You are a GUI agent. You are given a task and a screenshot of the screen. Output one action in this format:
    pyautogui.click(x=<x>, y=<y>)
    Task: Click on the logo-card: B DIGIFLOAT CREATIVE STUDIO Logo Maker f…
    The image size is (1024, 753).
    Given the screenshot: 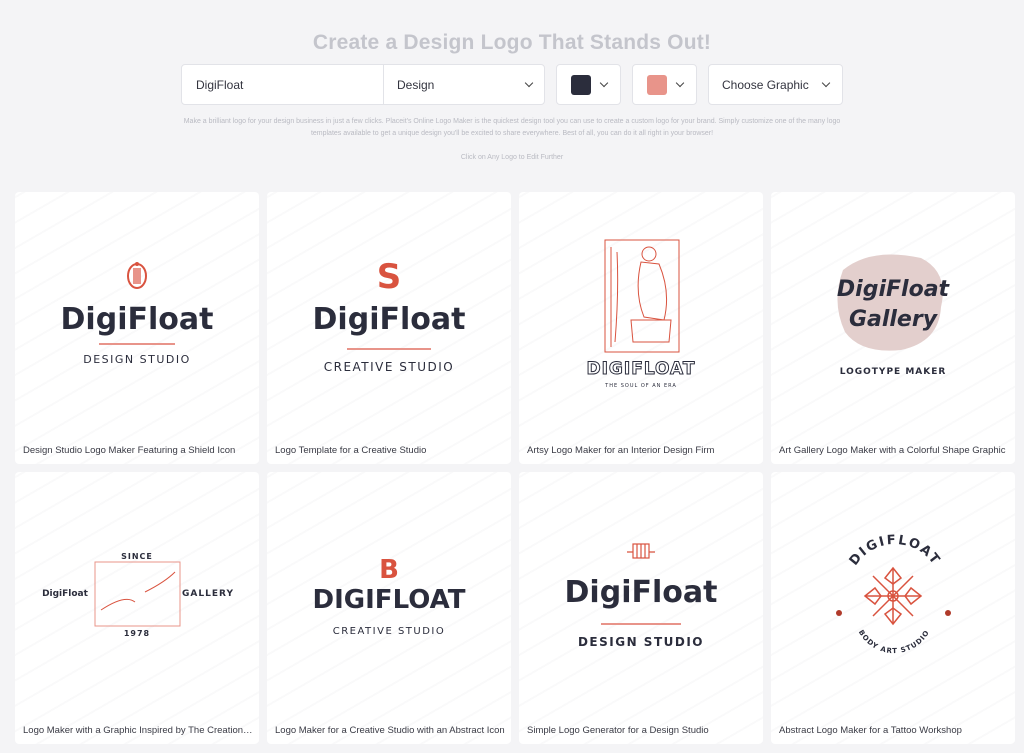 What is the action you would take?
    pyautogui.click(x=389, y=608)
    